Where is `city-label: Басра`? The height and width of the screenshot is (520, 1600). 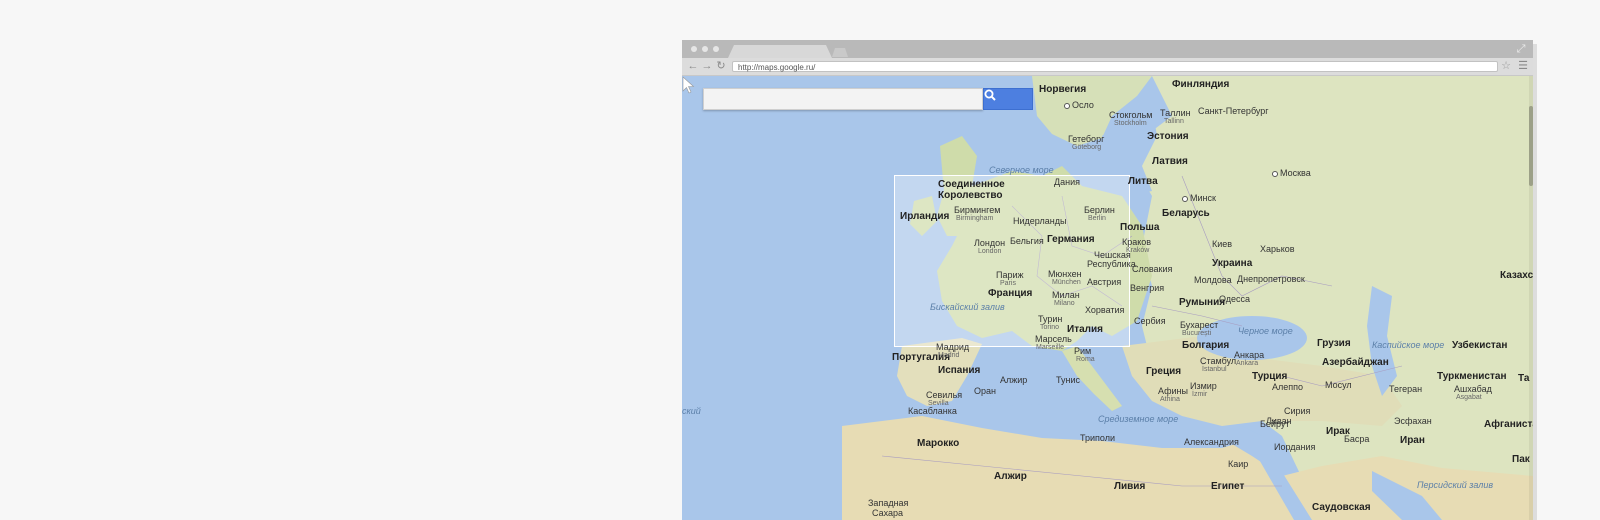
city-label: Басра is located at coordinates (1357, 439).